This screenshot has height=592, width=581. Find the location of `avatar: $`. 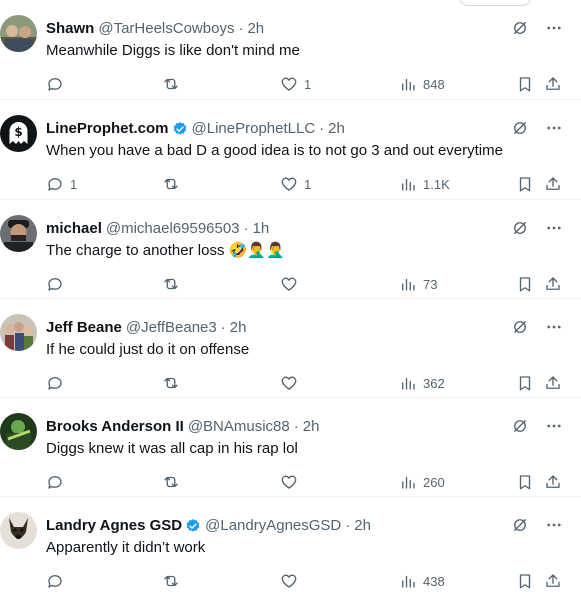

avatar: $ is located at coordinates (18, 133).